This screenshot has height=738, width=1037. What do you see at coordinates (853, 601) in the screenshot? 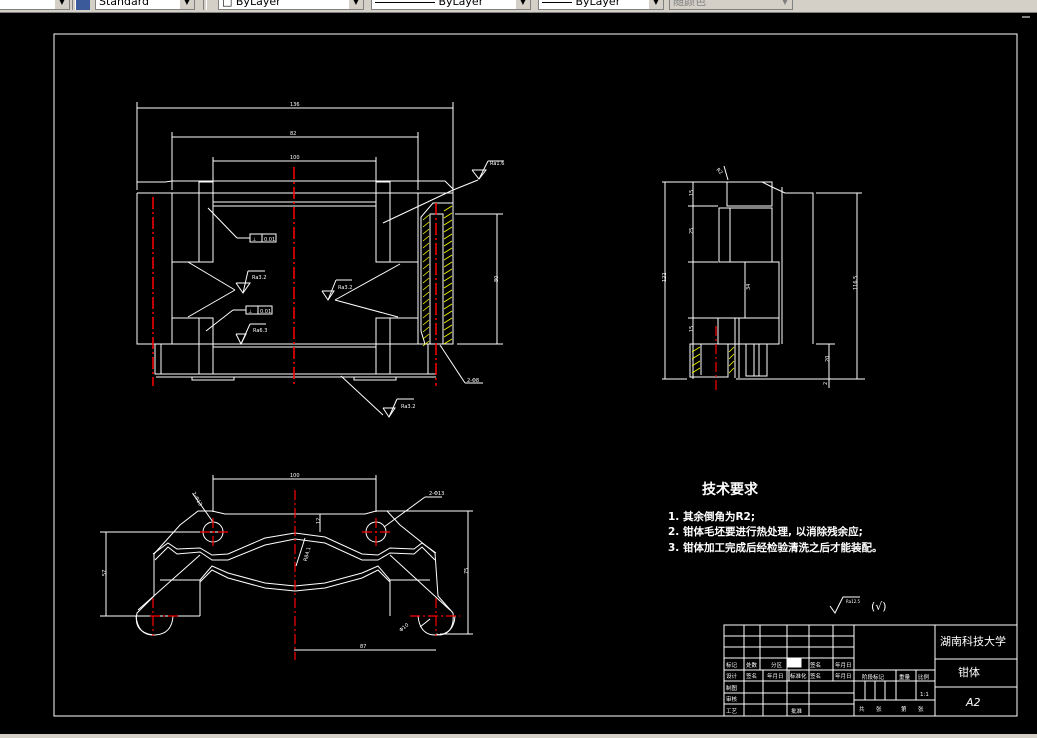
I see `svg-text: Ra12.5` at bounding box center [853, 601].